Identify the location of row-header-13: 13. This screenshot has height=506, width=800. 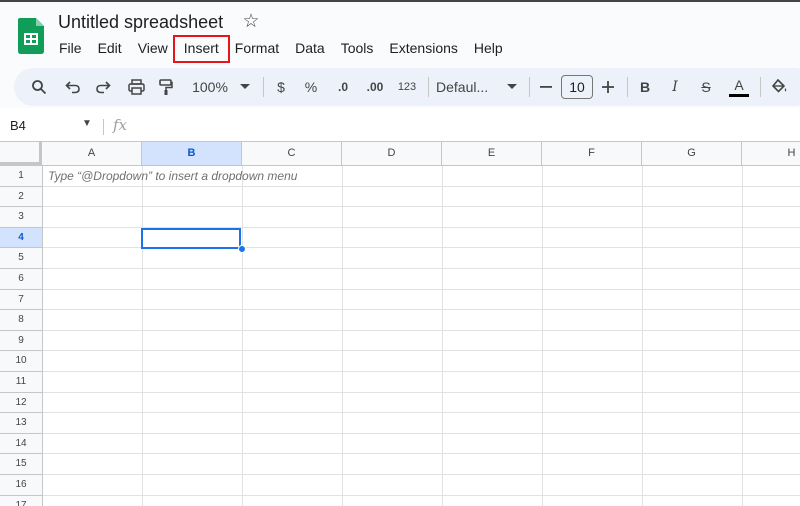
(21, 423).